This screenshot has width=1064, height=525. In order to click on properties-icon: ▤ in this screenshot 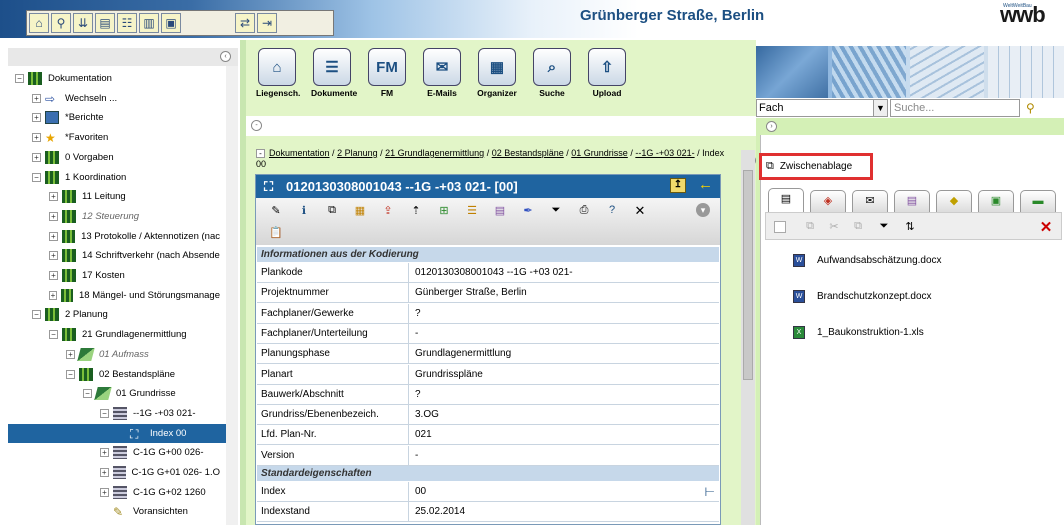, I will do `click(500, 211)`.